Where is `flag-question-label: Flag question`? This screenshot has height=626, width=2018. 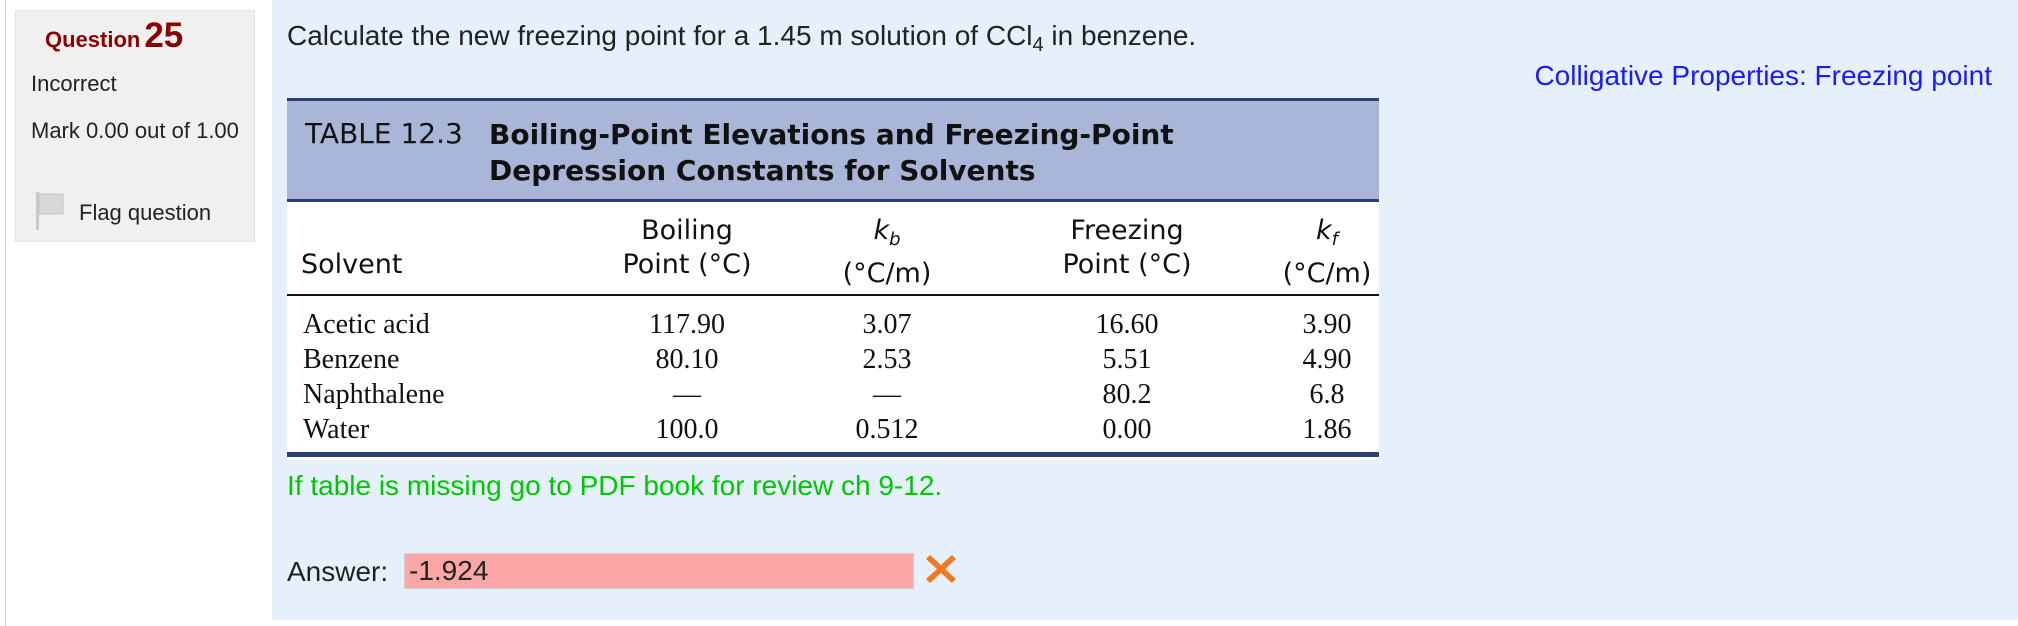
flag-question-label: Flag question is located at coordinates (145, 212).